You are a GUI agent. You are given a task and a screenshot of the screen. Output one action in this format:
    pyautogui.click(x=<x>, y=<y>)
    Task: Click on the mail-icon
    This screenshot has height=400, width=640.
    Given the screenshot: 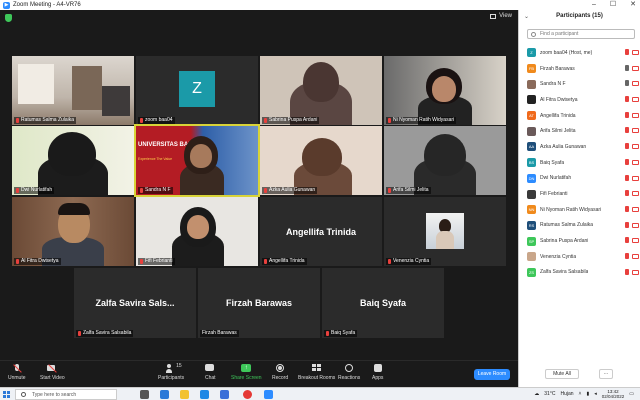 What is the action you would take?
    pyautogui.click(x=224, y=394)
    